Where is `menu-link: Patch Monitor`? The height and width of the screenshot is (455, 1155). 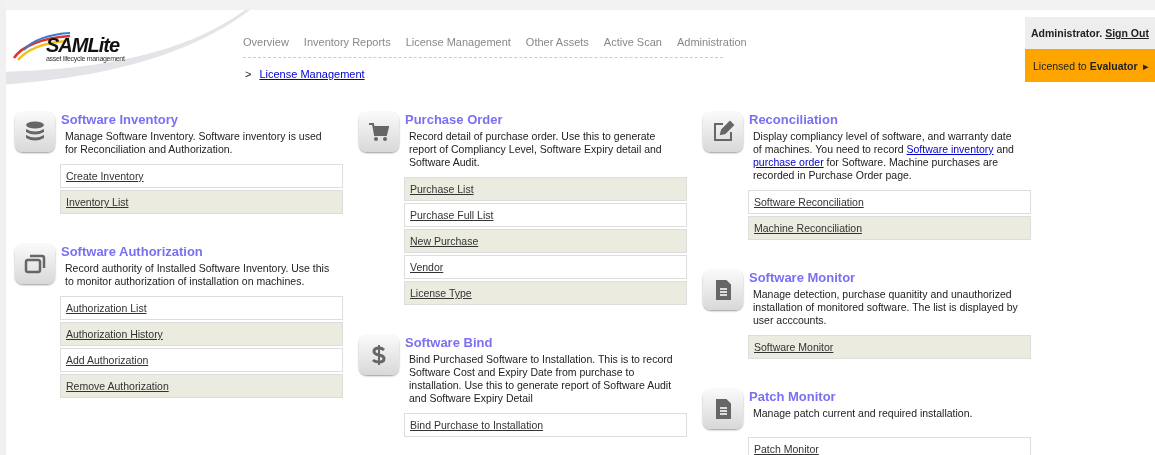 menu-link: Patch Monitor is located at coordinates (889, 446).